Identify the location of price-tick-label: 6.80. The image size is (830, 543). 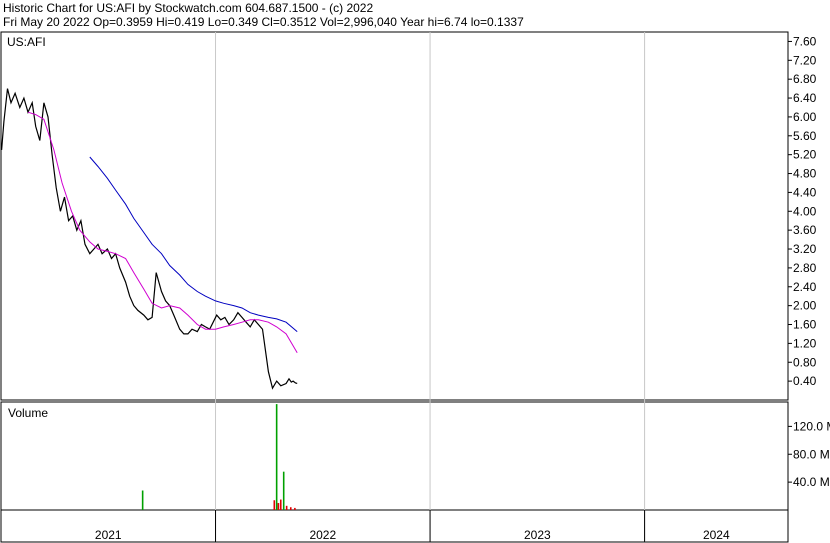
(805, 79).